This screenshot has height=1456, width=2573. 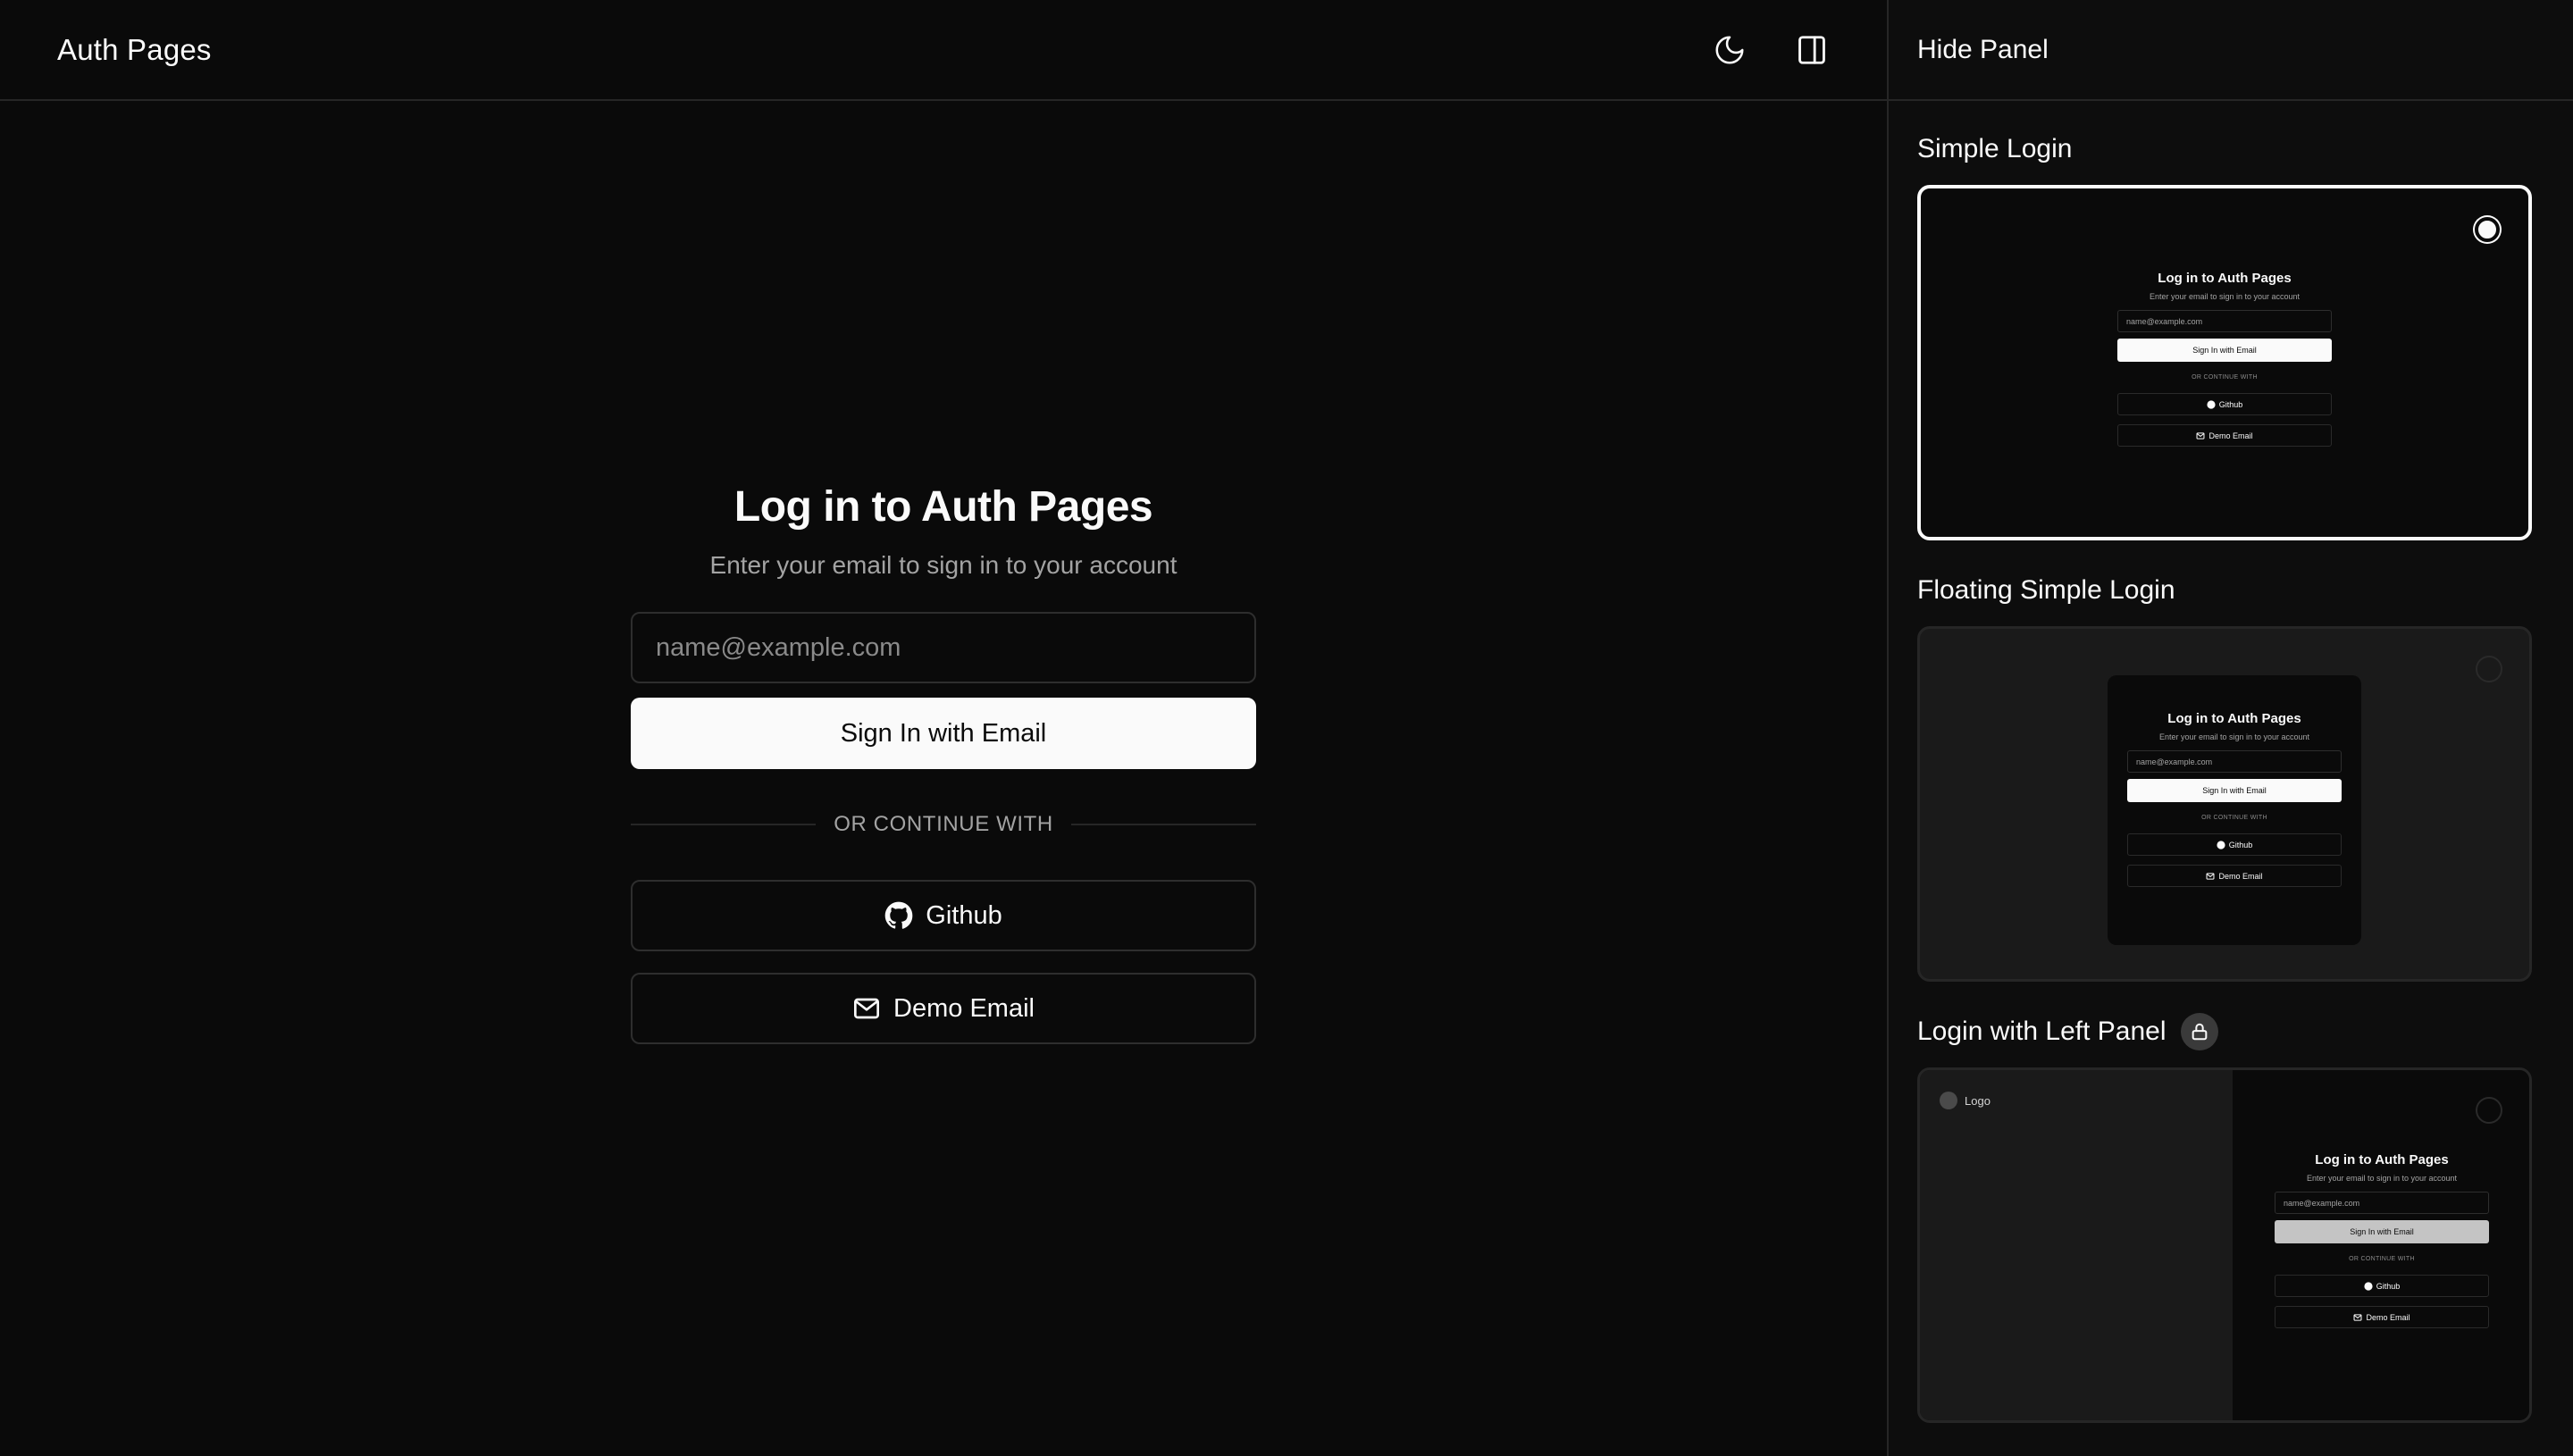 I want to click on panel-header: Hide Panel, so click(x=2231, y=50).